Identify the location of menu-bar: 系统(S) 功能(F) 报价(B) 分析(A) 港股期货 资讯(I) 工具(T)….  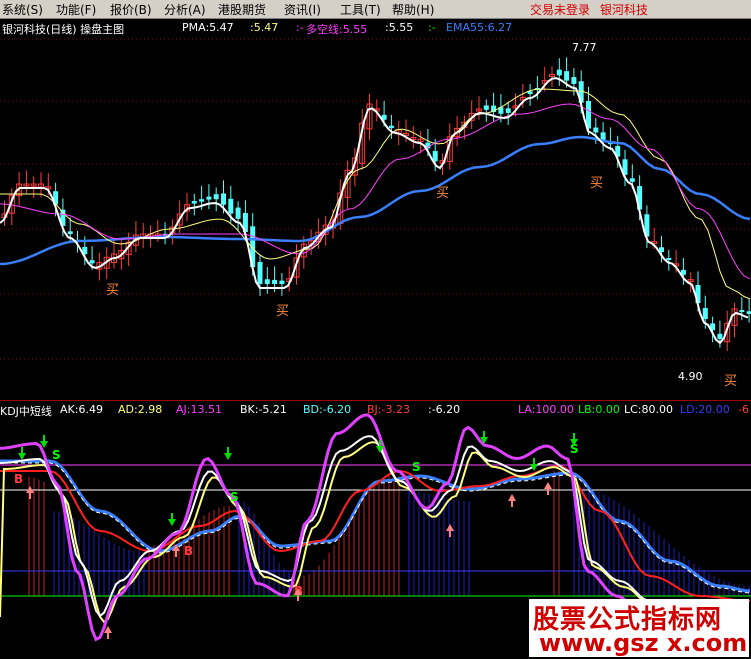
(375, 9).